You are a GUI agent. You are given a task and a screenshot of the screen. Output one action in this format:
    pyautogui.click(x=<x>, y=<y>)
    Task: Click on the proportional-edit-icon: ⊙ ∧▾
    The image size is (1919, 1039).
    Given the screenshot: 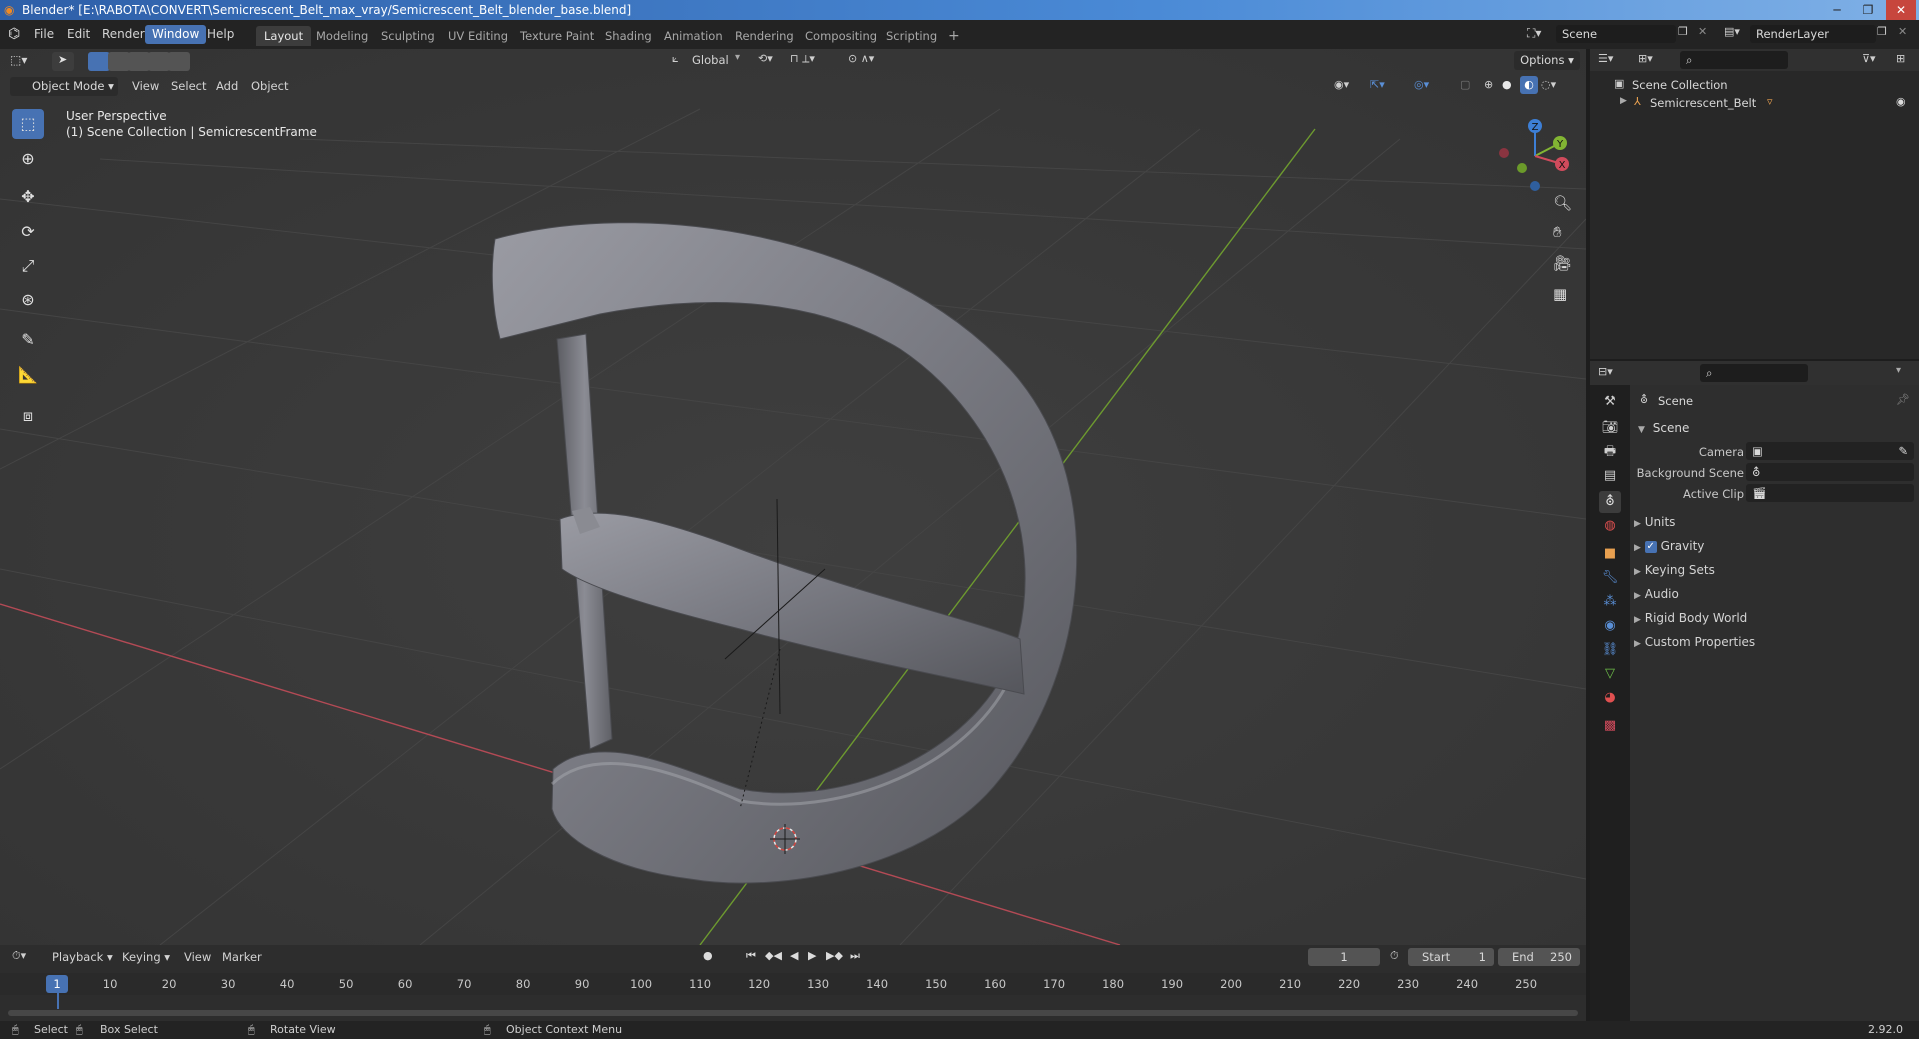 What is the action you would take?
    pyautogui.click(x=861, y=58)
    